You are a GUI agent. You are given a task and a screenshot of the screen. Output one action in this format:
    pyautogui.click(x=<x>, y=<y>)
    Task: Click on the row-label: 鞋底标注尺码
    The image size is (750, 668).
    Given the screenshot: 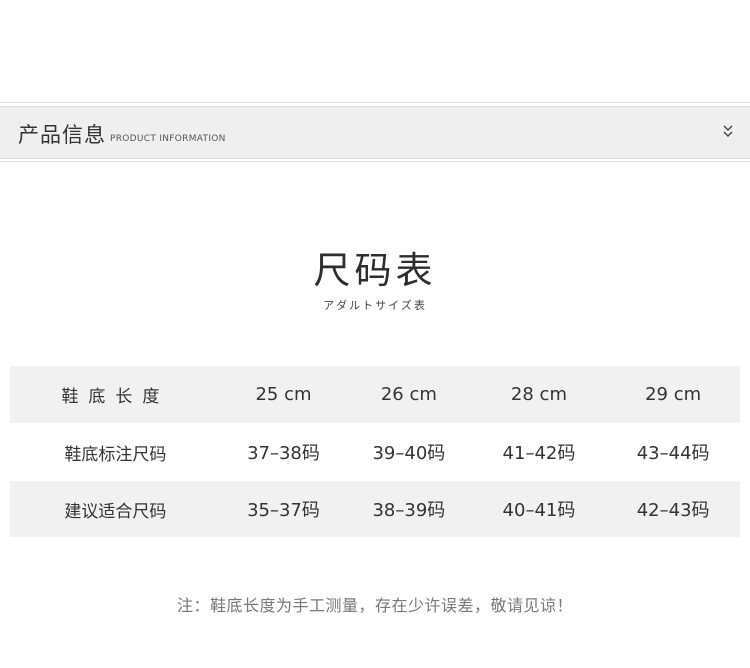 What is the action you would take?
    pyautogui.click(x=115, y=454)
    